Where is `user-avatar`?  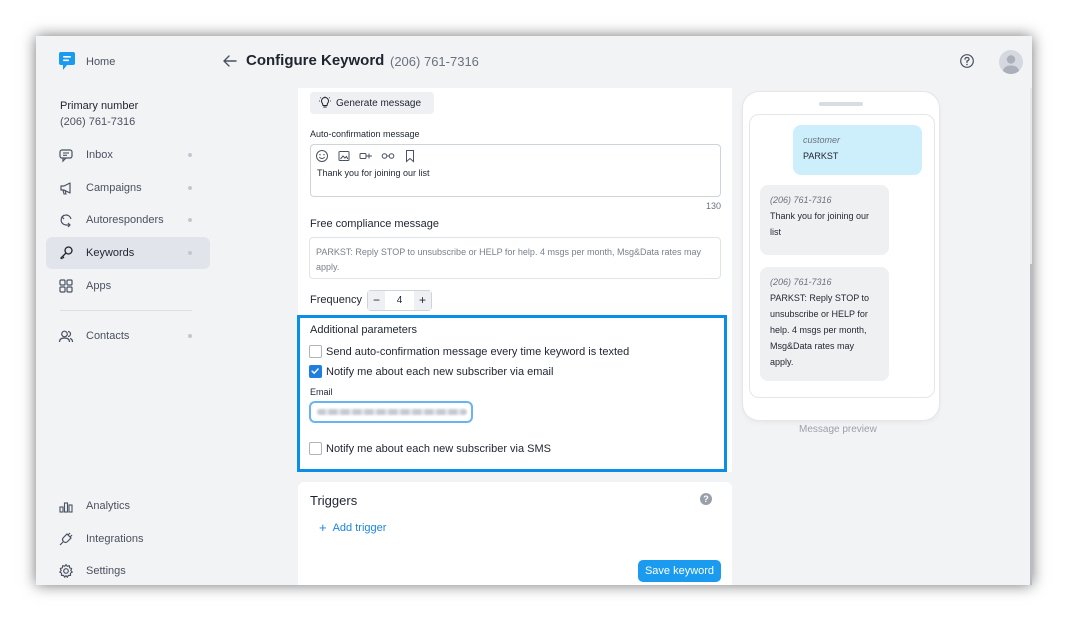
user-avatar is located at coordinates (1011, 62).